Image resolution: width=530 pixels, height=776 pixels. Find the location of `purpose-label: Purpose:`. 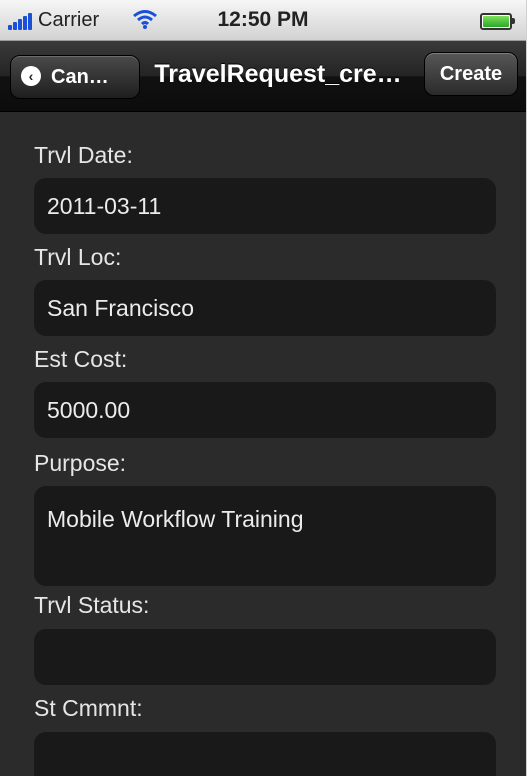

purpose-label: Purpose: is located at coordinates (80, 463).